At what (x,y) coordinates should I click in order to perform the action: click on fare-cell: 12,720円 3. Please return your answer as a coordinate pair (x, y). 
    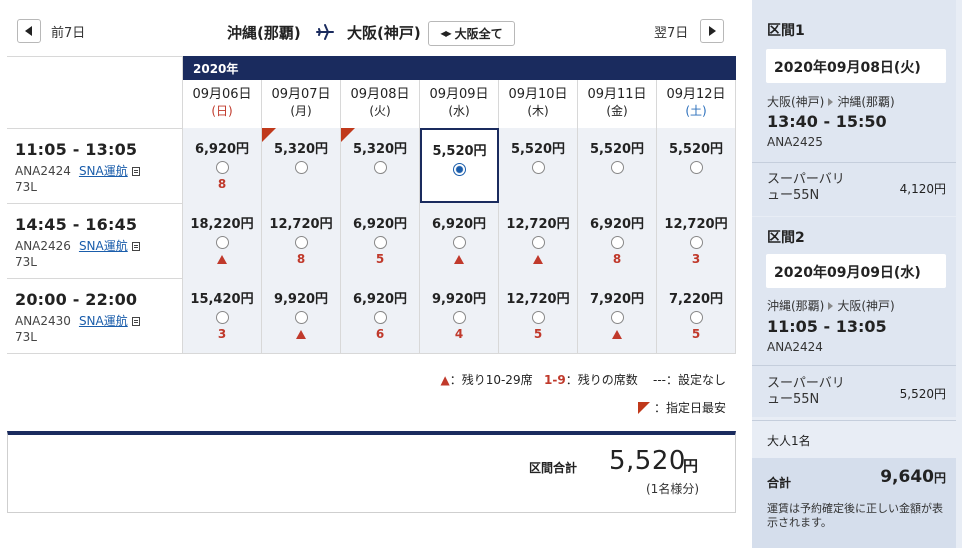
    Looking at the image, I should click on (696, 240).